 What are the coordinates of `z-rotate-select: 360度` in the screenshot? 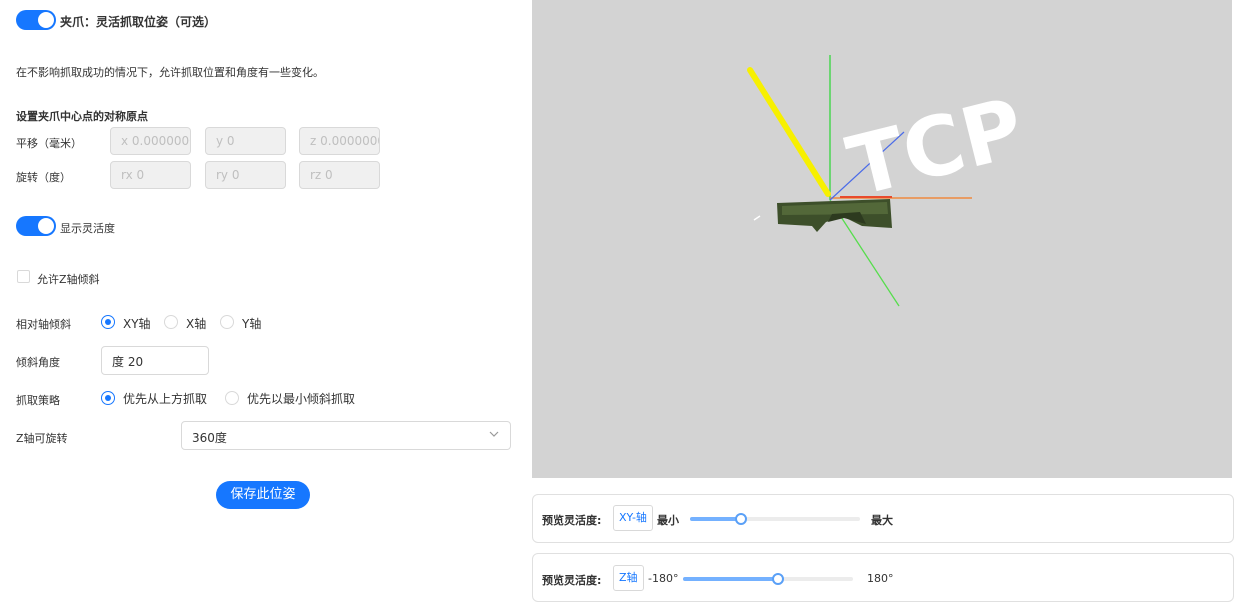 It's located at (346, 435).